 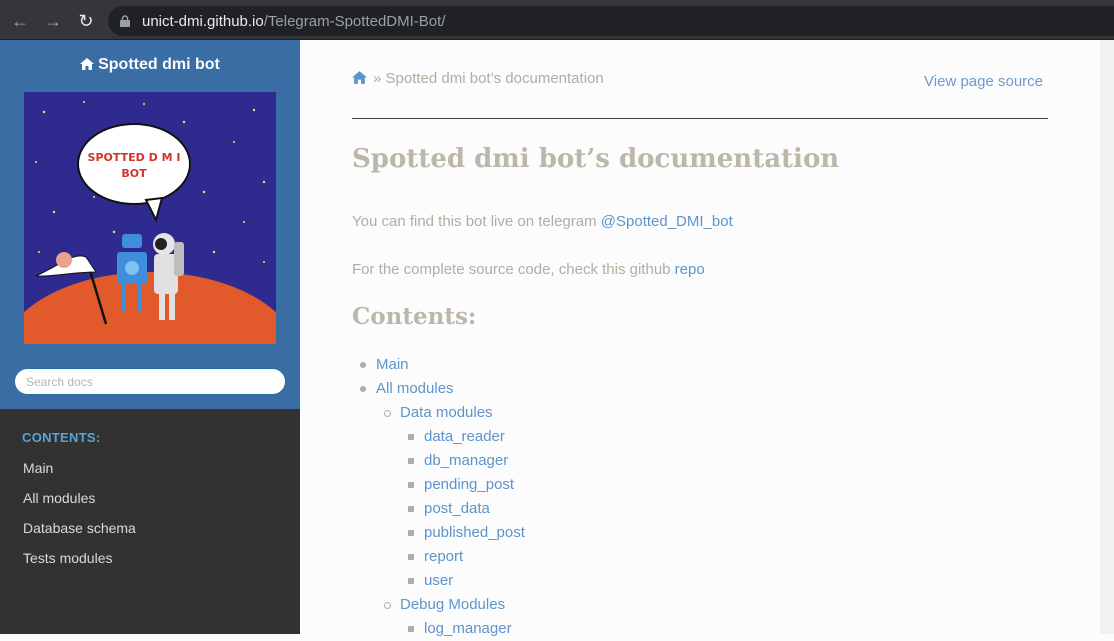 I want to click on lock-icon, so click(x=125, y=21).